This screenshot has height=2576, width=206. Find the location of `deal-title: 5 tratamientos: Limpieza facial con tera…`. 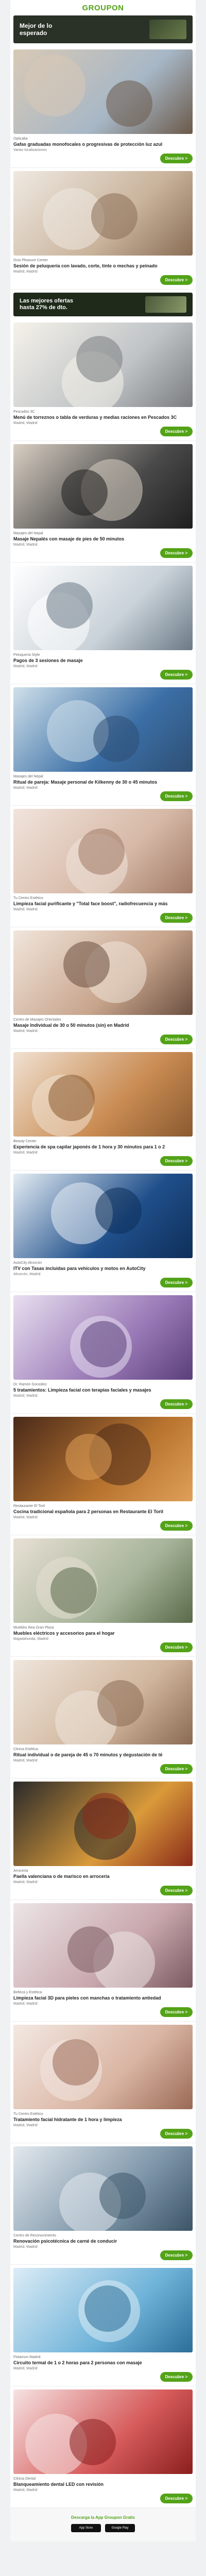

deal-title: 5 tratamientos: Limpieza facial con tera… is located at coordinates (103, 1390).